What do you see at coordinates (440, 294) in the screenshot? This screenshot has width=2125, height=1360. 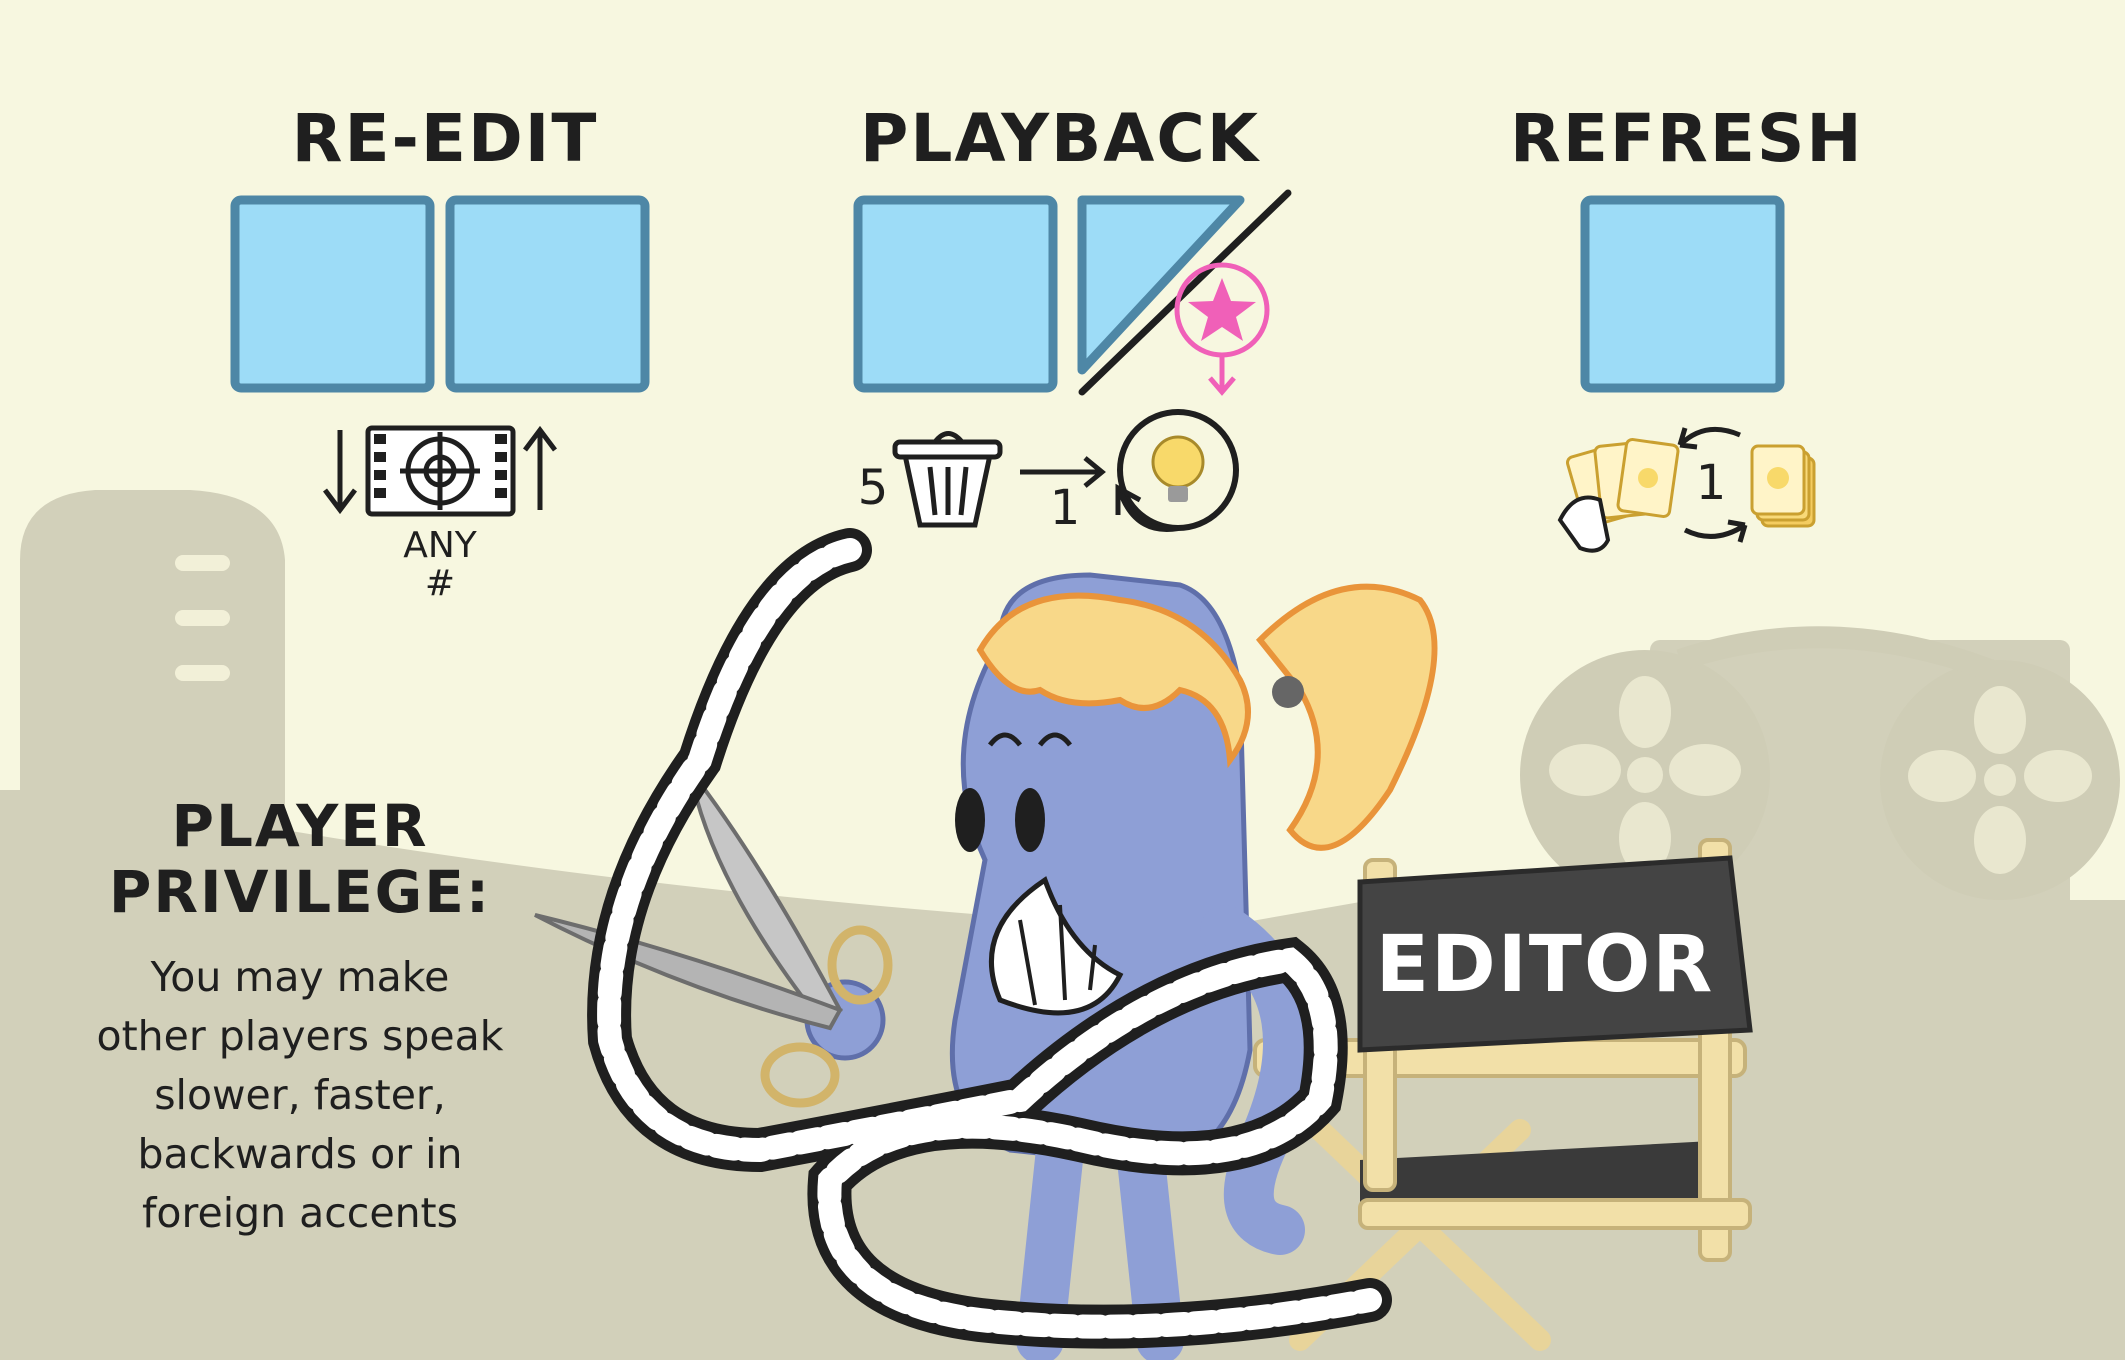 I see `re-edit-slots` at bounding box center [440, 294].